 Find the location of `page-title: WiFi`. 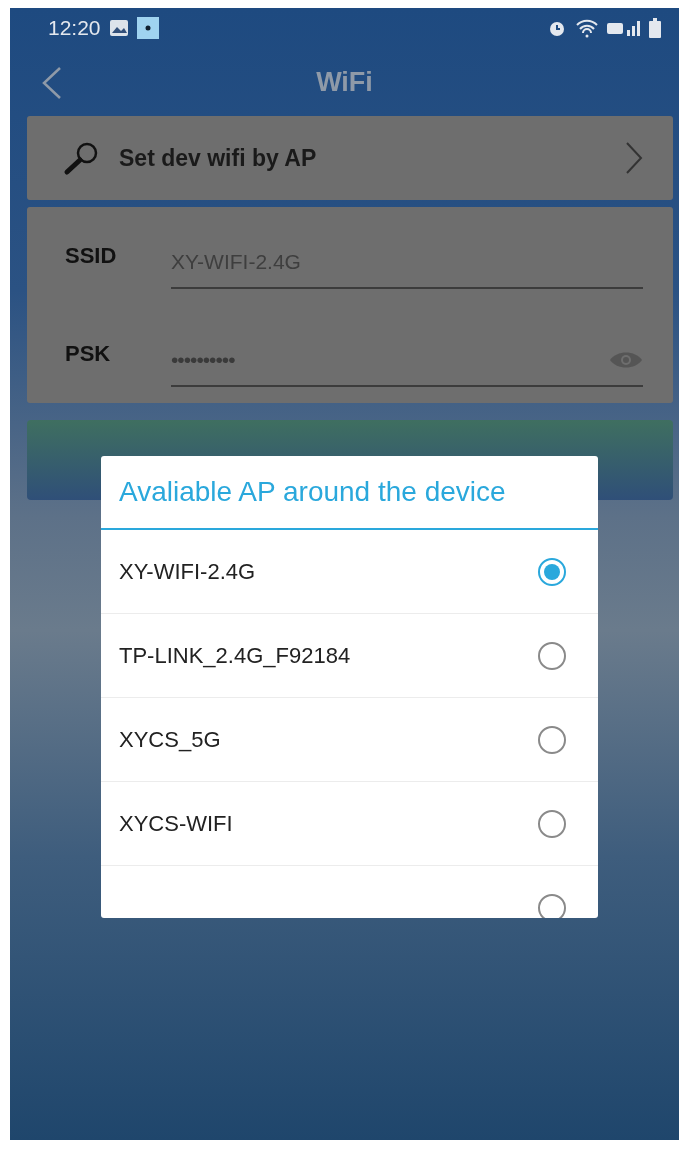

page-title: WiFi is located at coordinates (344, 82).